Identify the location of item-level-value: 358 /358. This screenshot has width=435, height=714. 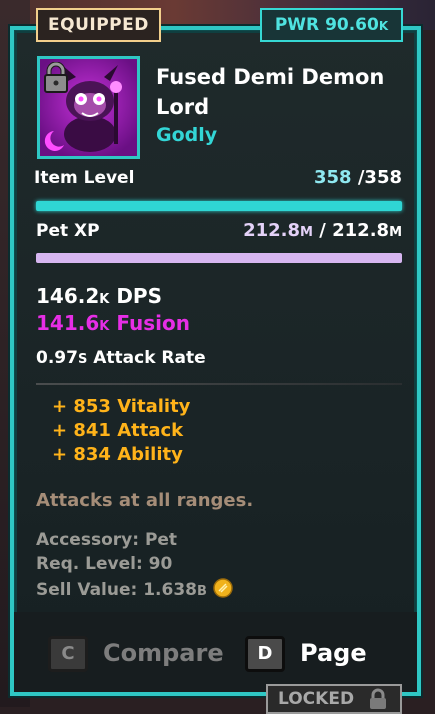
(351, 177).